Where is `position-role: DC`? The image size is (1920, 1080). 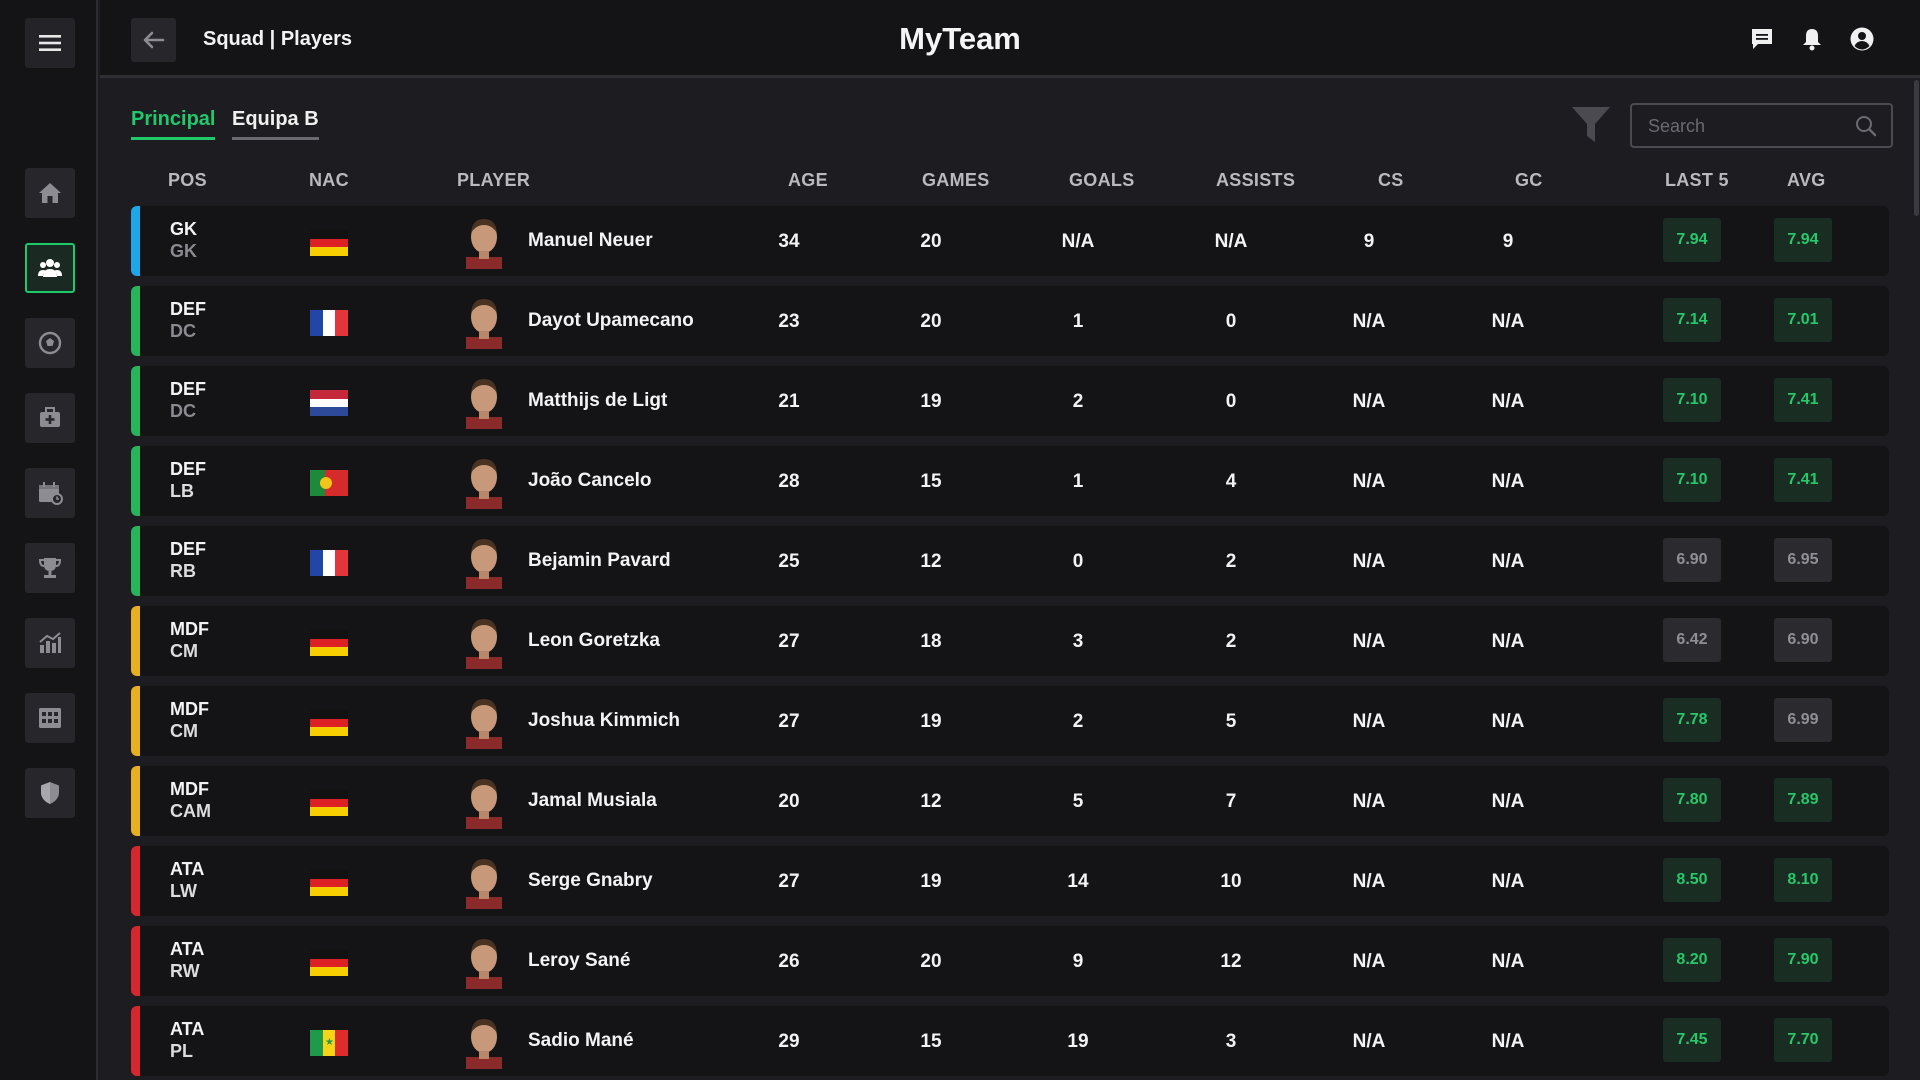 position-role: DC is located at coordinates (183, 411).